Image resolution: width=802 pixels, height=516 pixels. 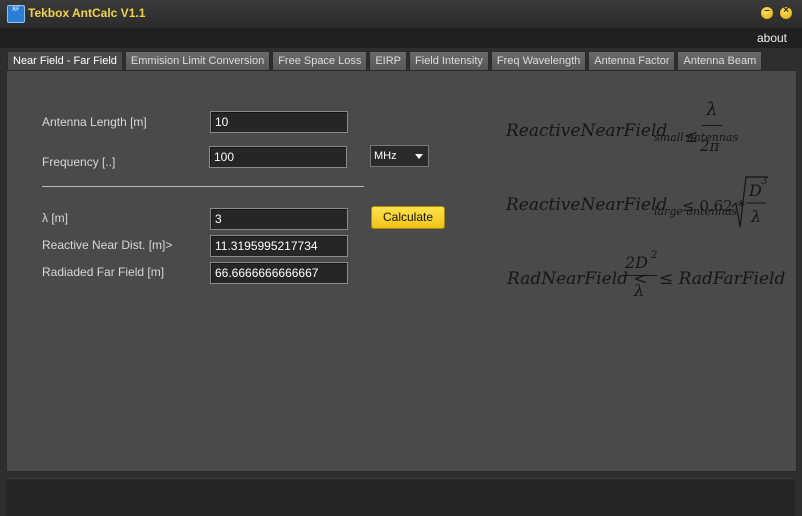 I want to click on tab-eirp: EIRP, so click(x=388, y=61).